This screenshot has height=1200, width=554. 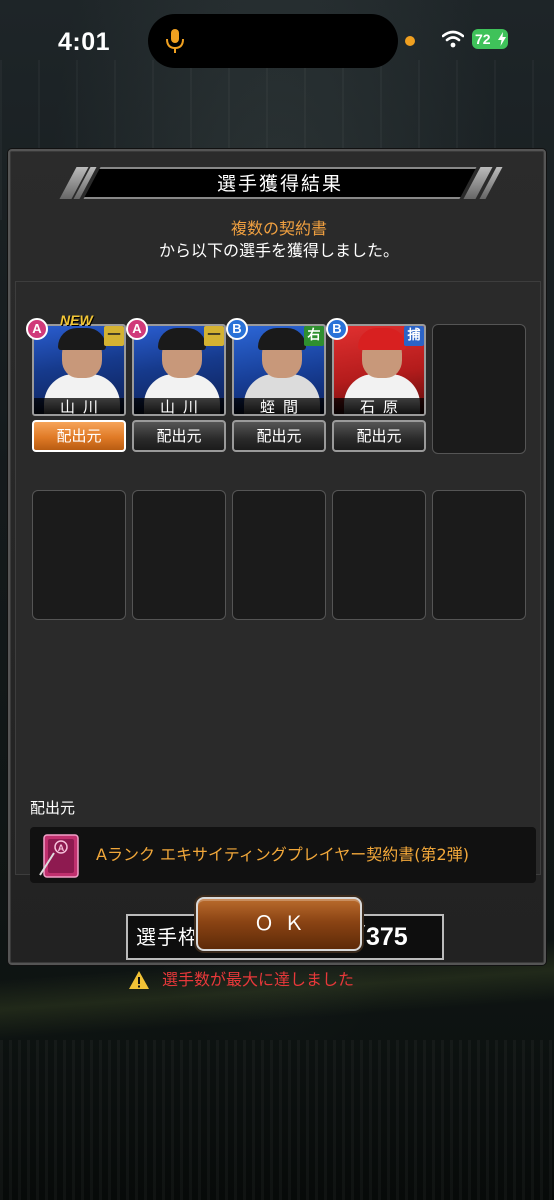 I want to click on player-card: 山川 一 A 配出元, so click(x=176, y=386).